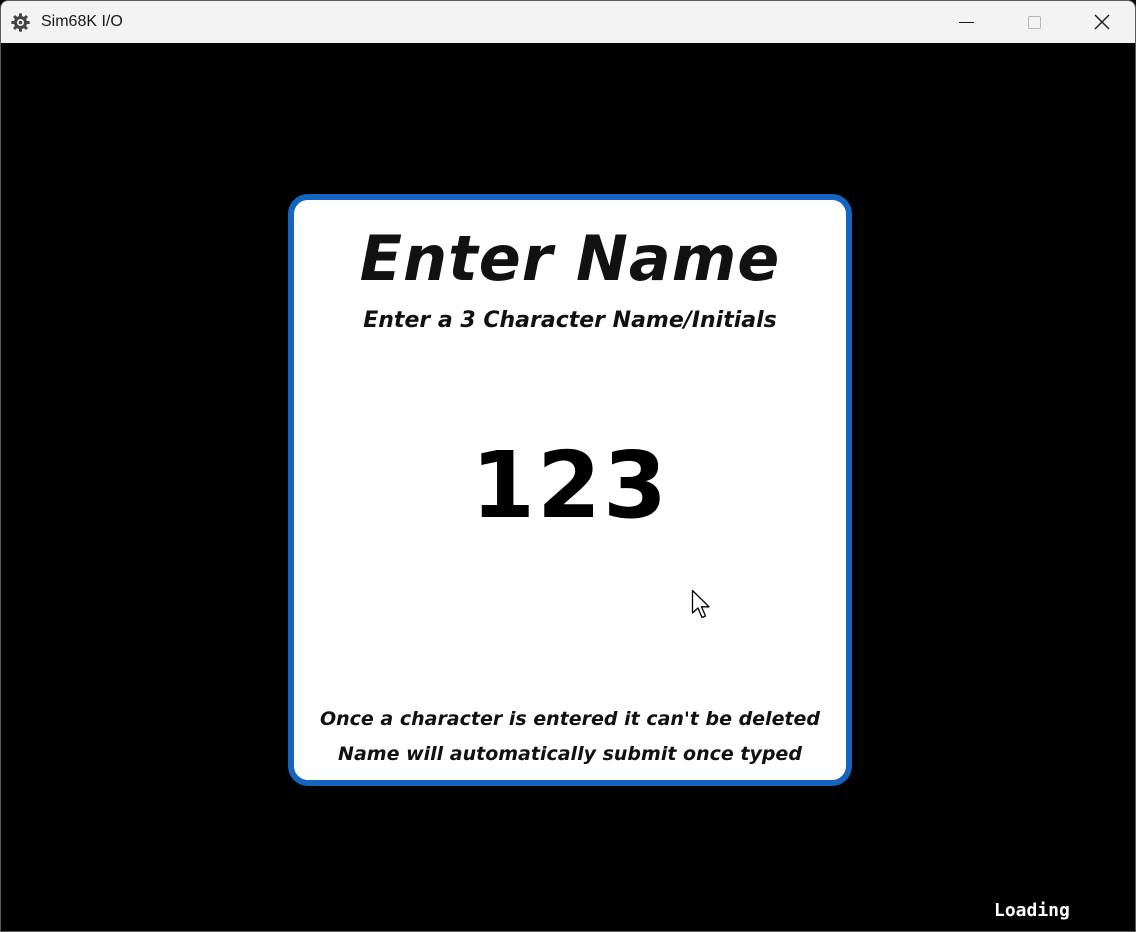  I want to click on mouse-pointer-icon, so click(700, 604).